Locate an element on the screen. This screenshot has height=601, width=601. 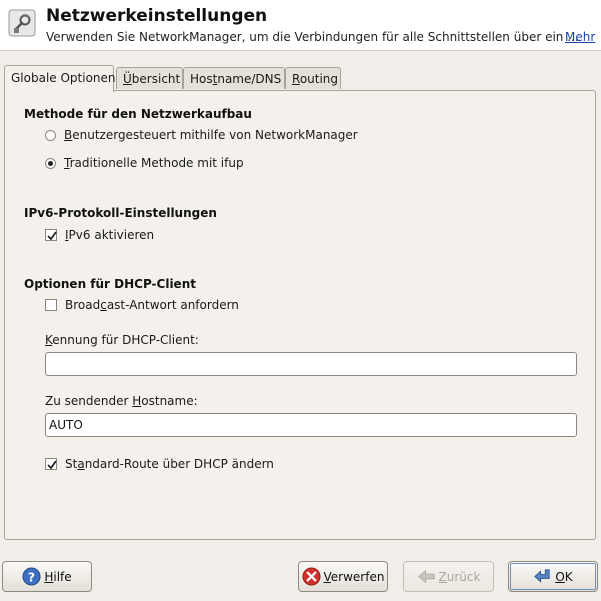
checkbox-default-route: Standard-Route über DHCP ändern is located at coordinates (159, 464).